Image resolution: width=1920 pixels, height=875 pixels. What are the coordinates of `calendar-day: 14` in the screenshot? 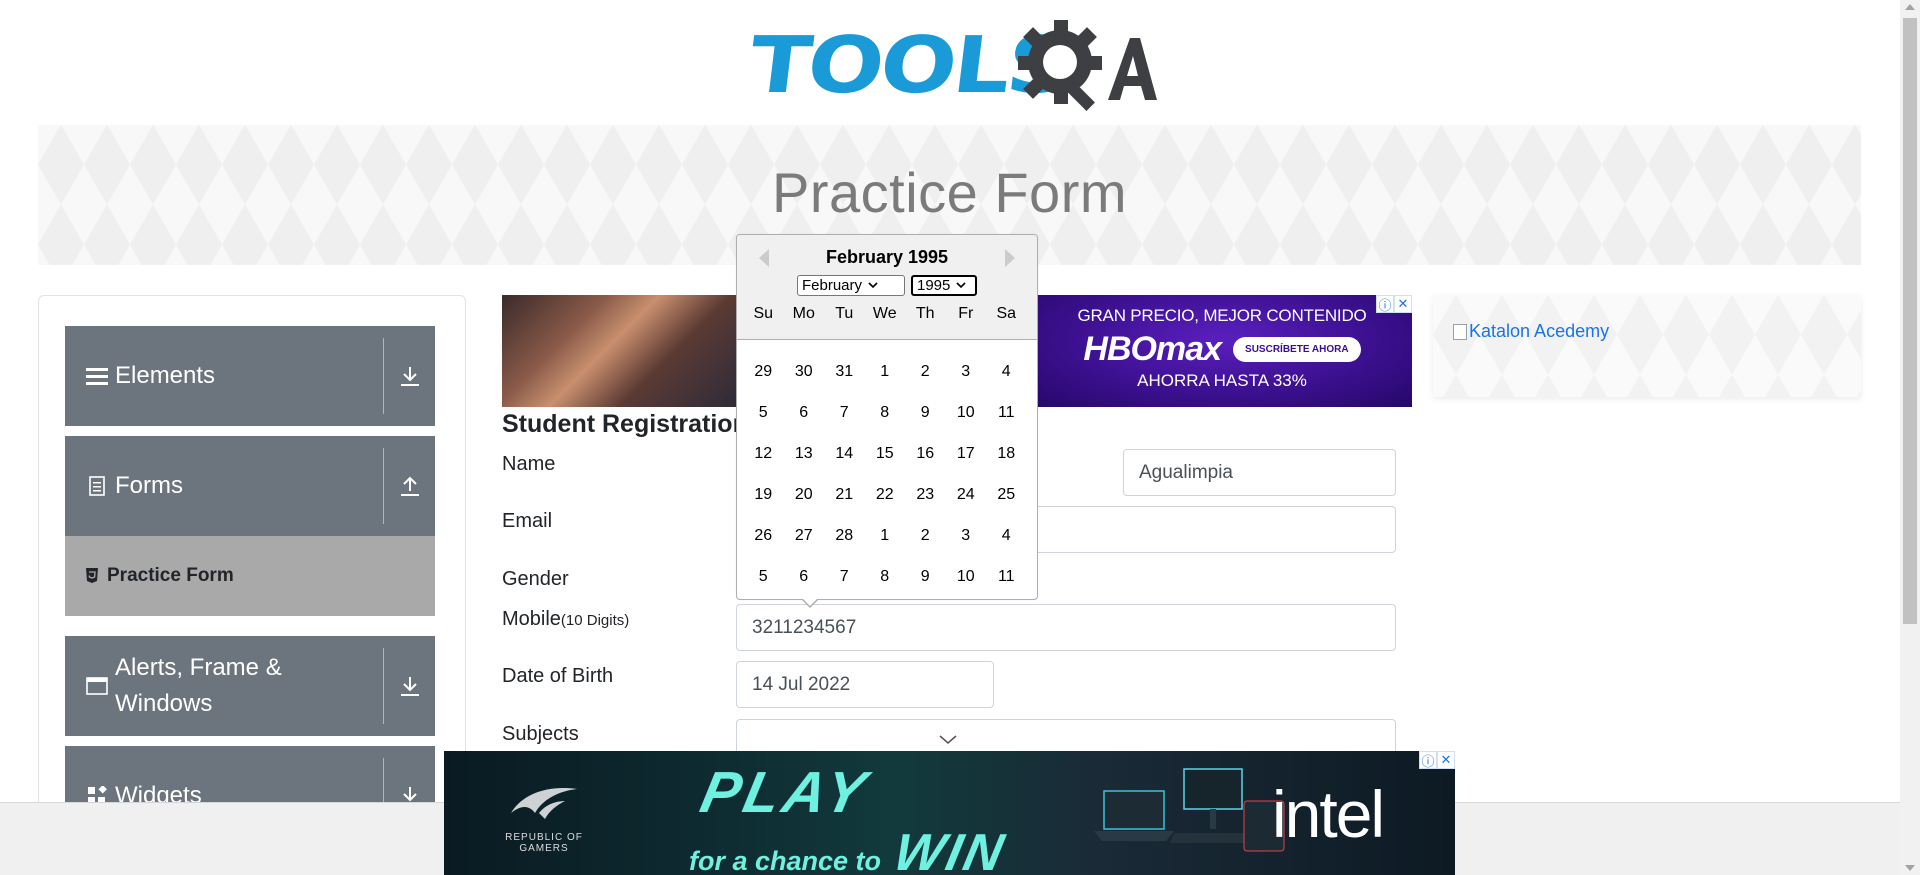 It's located at (844, 454).